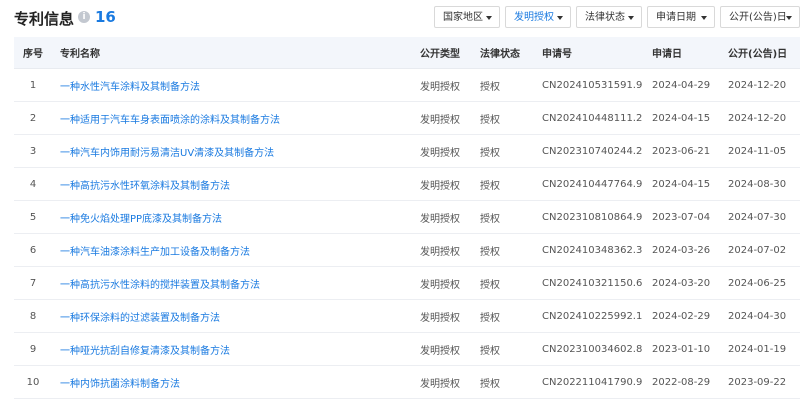  I want to click on info-icon: i, so click(84, 17).